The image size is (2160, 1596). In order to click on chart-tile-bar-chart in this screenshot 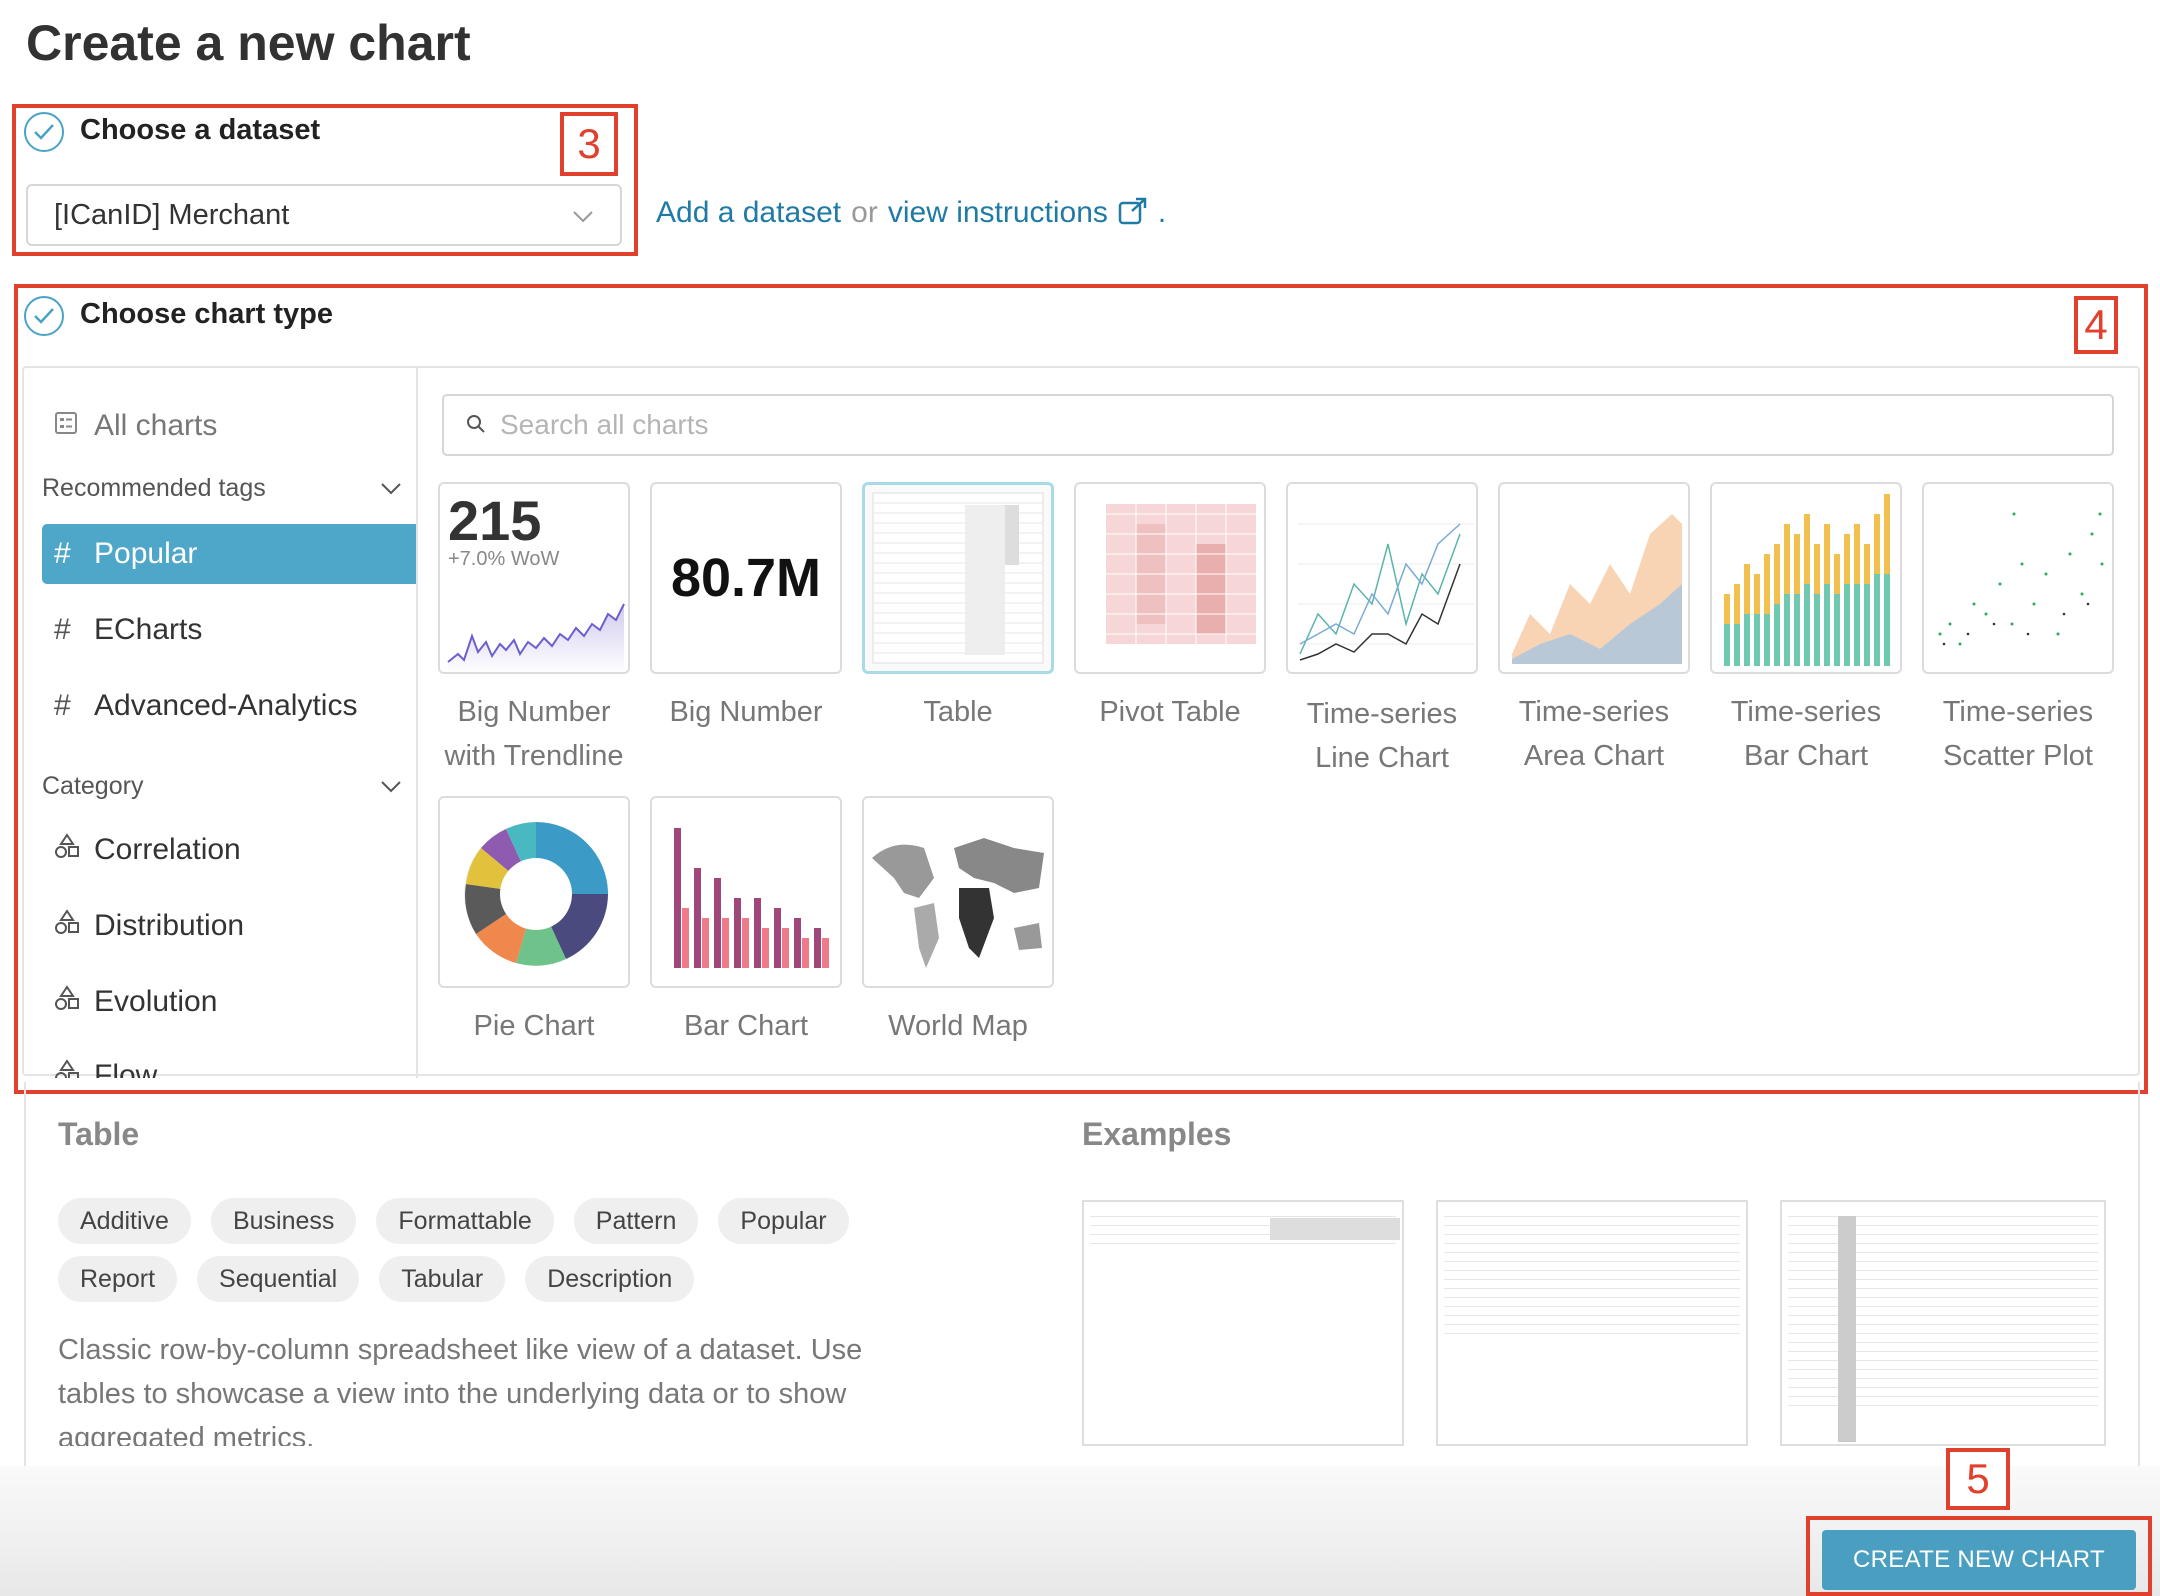, I will do `click(746, 892)`.